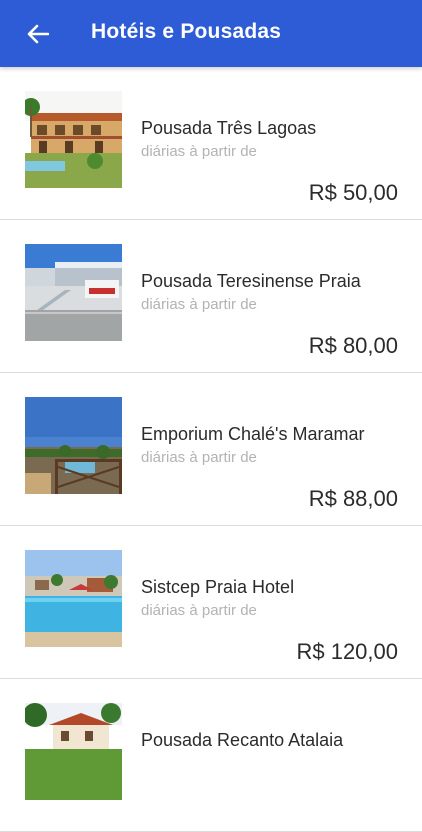 The height and width of the screenshot is (832, 422). I want to click on hotel-name: Emporium Chalé's Maramar, so click(253, 434).